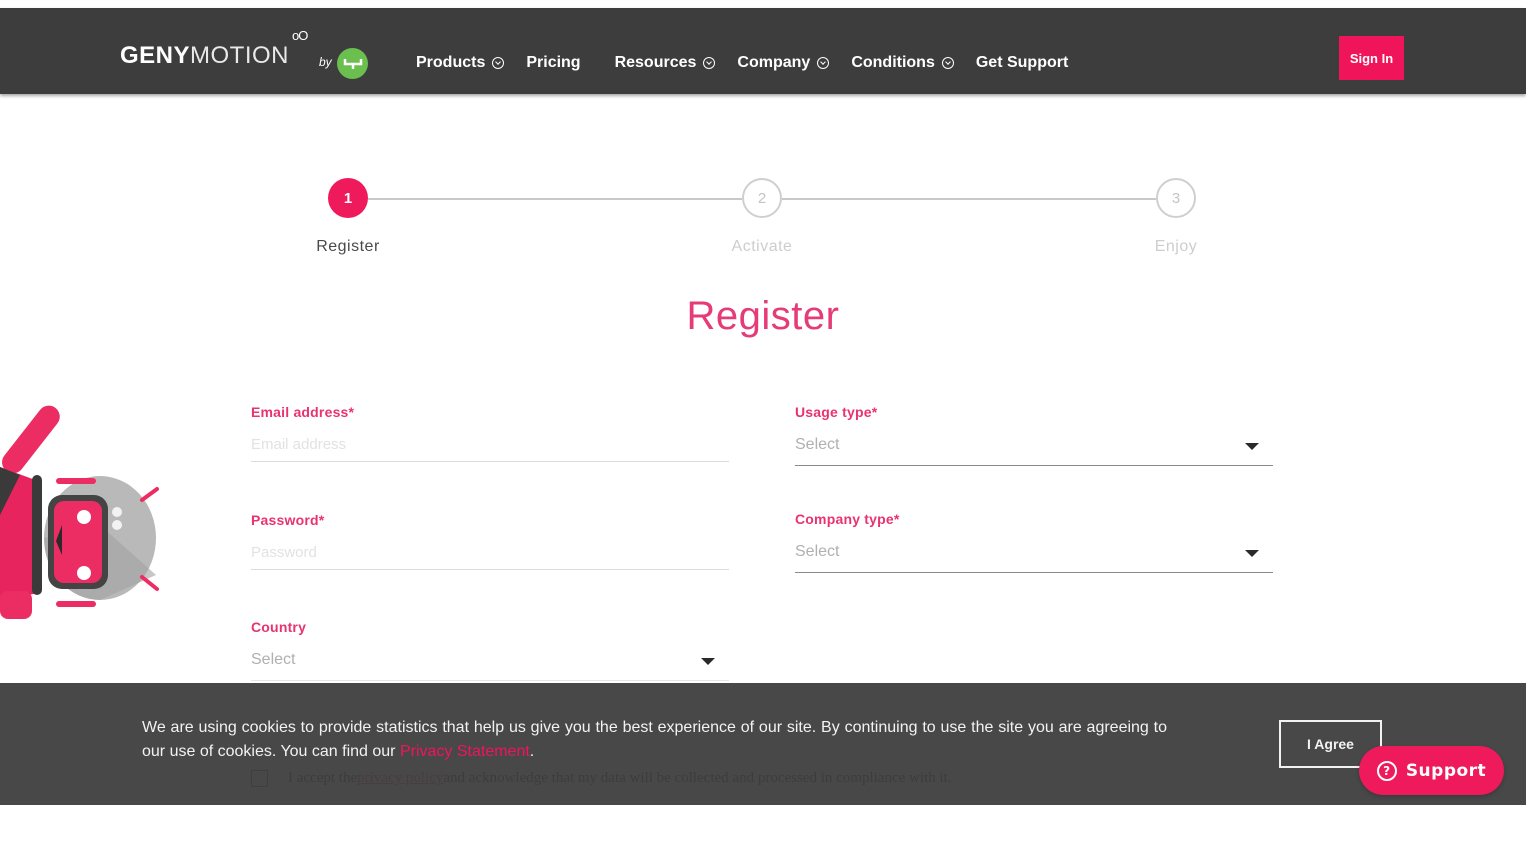 Image resolution: width=1526 pixels, height=861 pixels. I want to click on genymotion-logo: GENY MOTION oO, so click(214, 49).